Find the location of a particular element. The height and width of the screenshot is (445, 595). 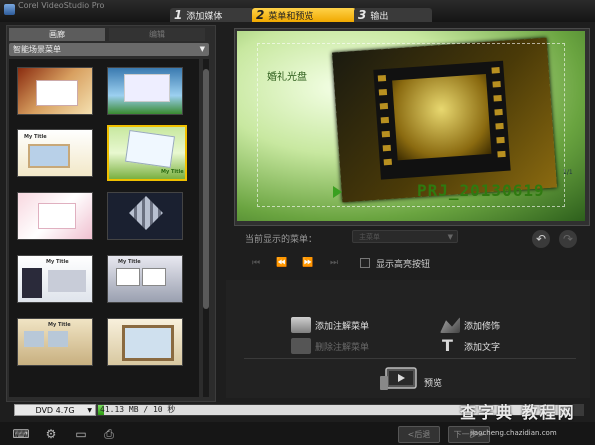

fast-forward-icon: ⏩ is located at coordinates (308, 263).